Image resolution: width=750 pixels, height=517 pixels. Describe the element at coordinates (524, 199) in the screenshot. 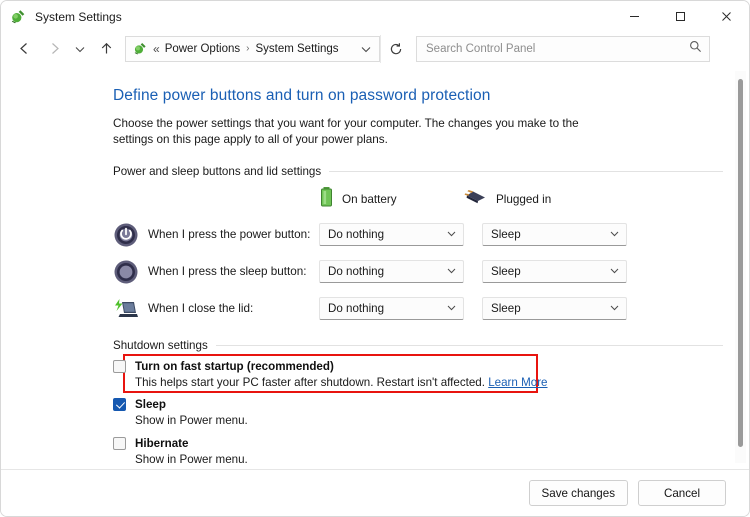

I see `column-header-plugged-in-label: Plugged in` at that location.